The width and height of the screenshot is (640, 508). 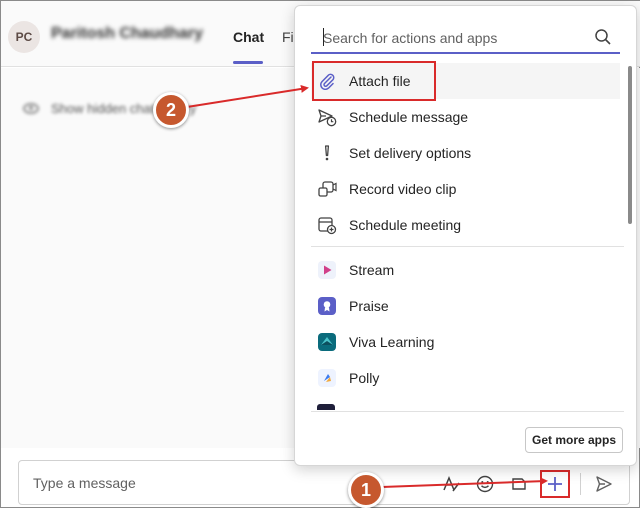 I want to click on plus-icon, so click(x=555, y=484).